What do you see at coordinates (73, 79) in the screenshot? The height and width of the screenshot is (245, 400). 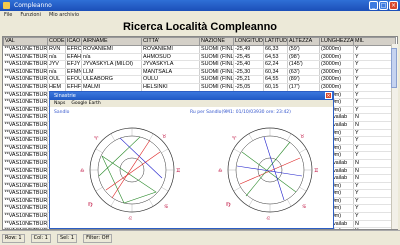 I see `table-cell: EFOU` at bounding box center [73, 79].